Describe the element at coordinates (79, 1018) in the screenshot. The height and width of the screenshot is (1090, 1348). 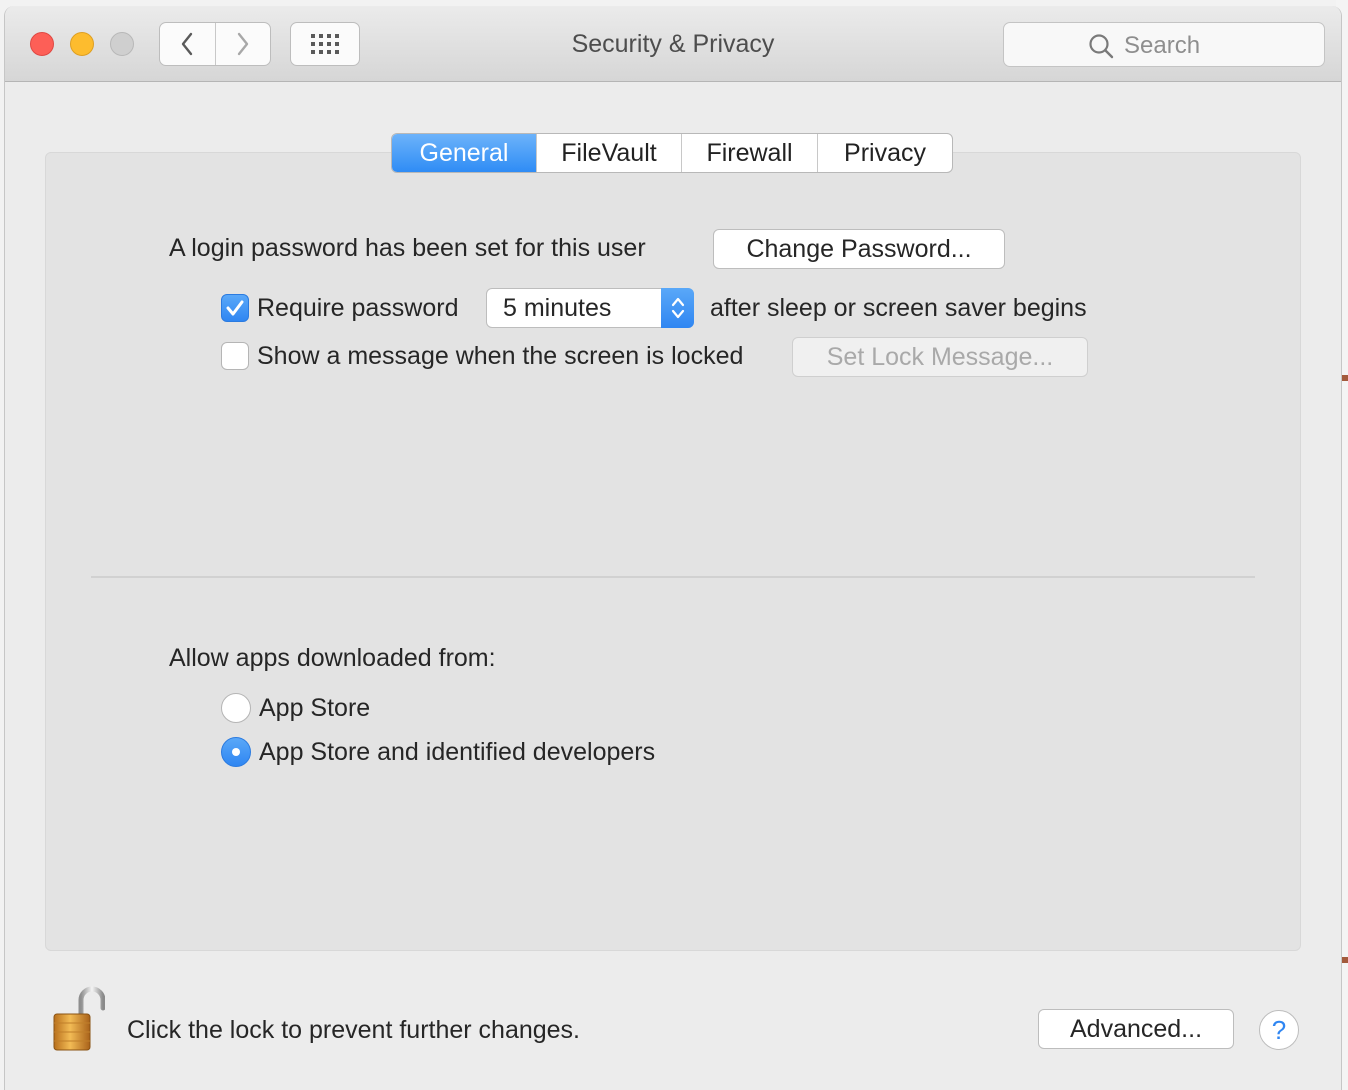
I see `lock-open-icon` at that location.